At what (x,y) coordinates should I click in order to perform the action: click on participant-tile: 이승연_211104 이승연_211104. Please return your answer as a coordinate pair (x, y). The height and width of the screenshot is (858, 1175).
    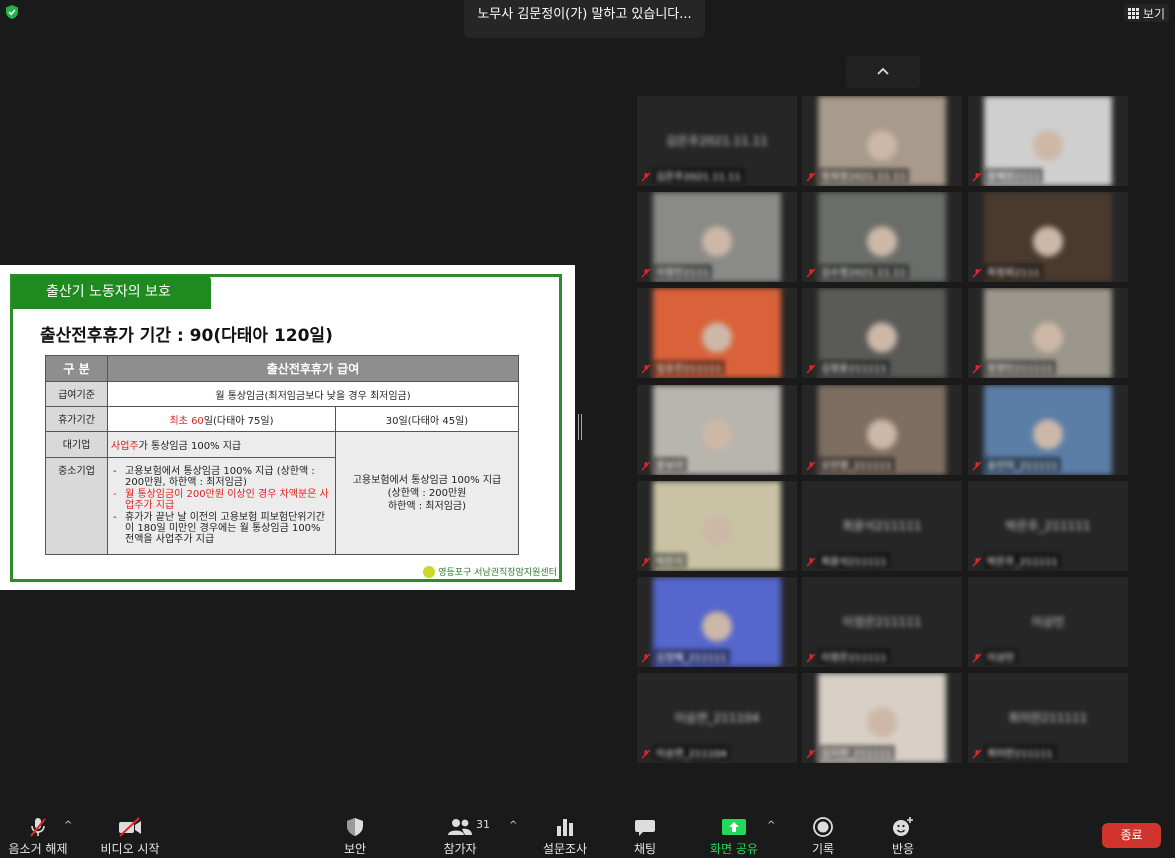
    Looking at the image, I should click on (717, 718).